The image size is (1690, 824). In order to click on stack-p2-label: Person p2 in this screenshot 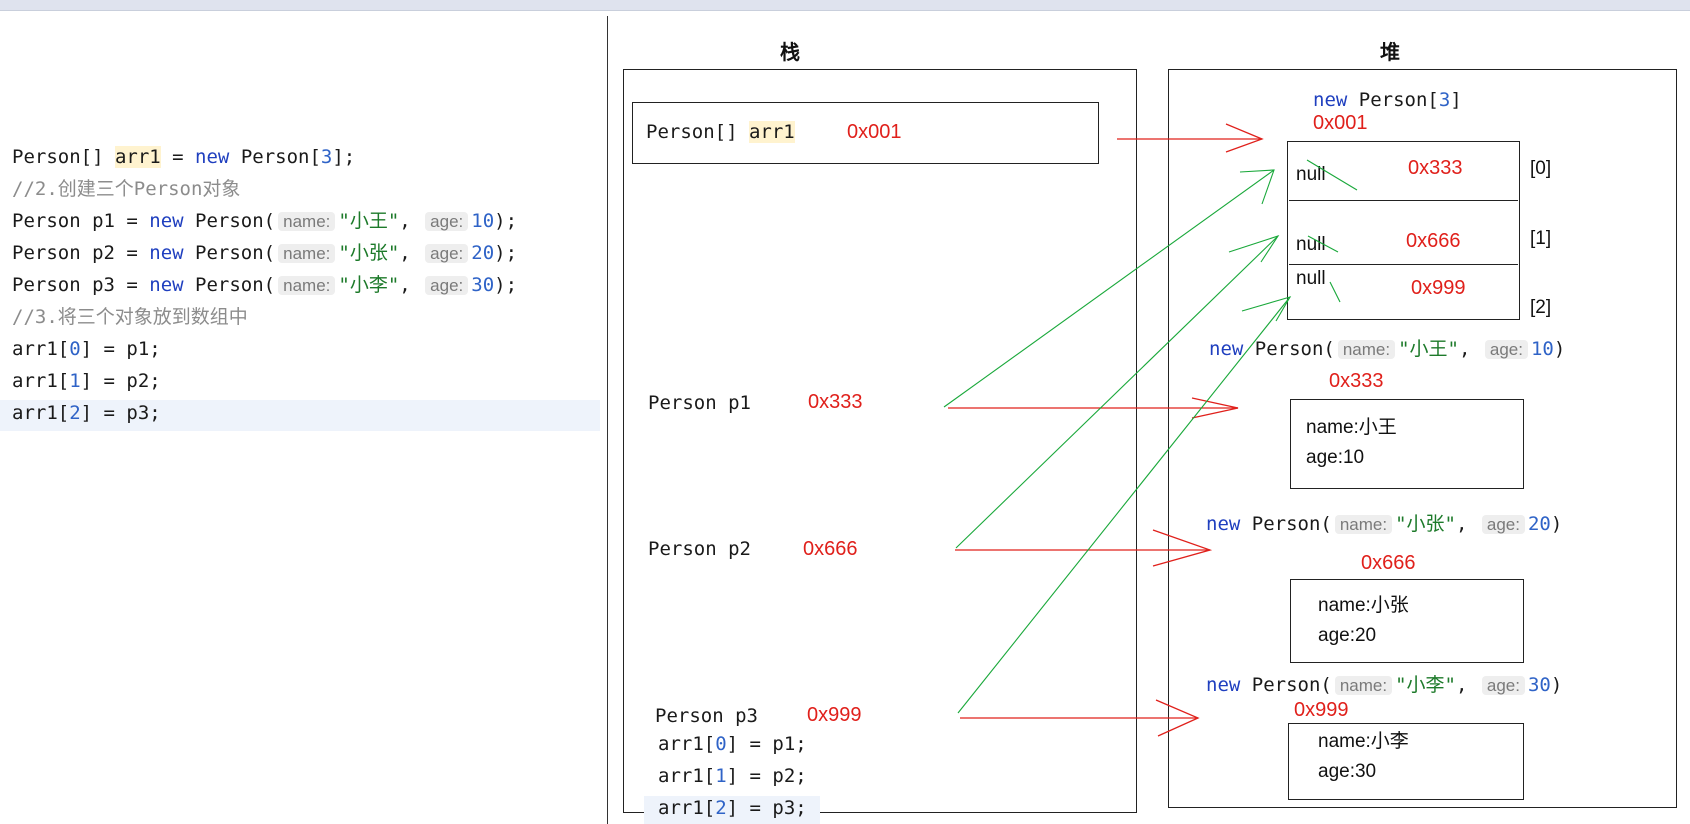, I will do `click(699, 549)`.